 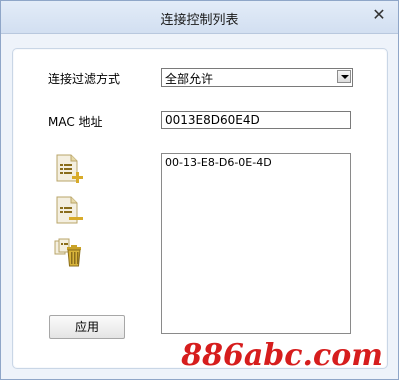 I want to click on filter-mode-label: 连接过滤方式, so click(x=84, y=79).